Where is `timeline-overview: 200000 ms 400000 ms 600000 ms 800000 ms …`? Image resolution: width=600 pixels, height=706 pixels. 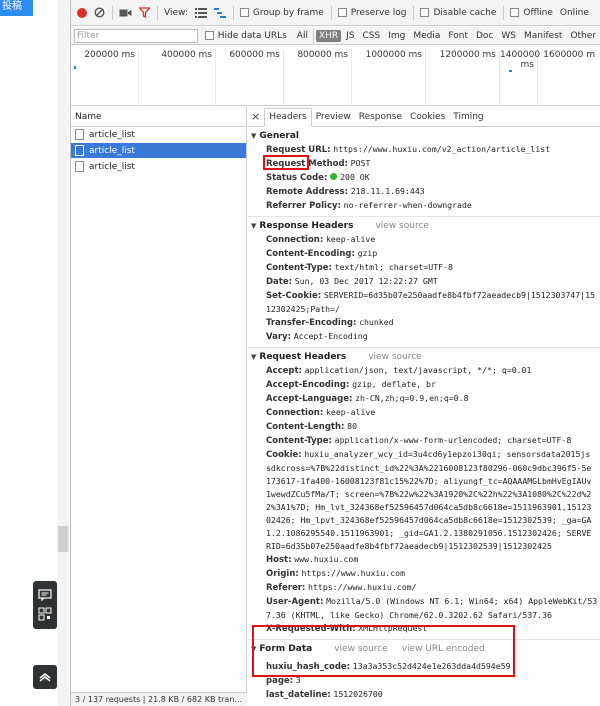 timeline-overview: 200000 ms 400000 ms 600000 ms 800000 ms … is located at coordinates (335, 76).